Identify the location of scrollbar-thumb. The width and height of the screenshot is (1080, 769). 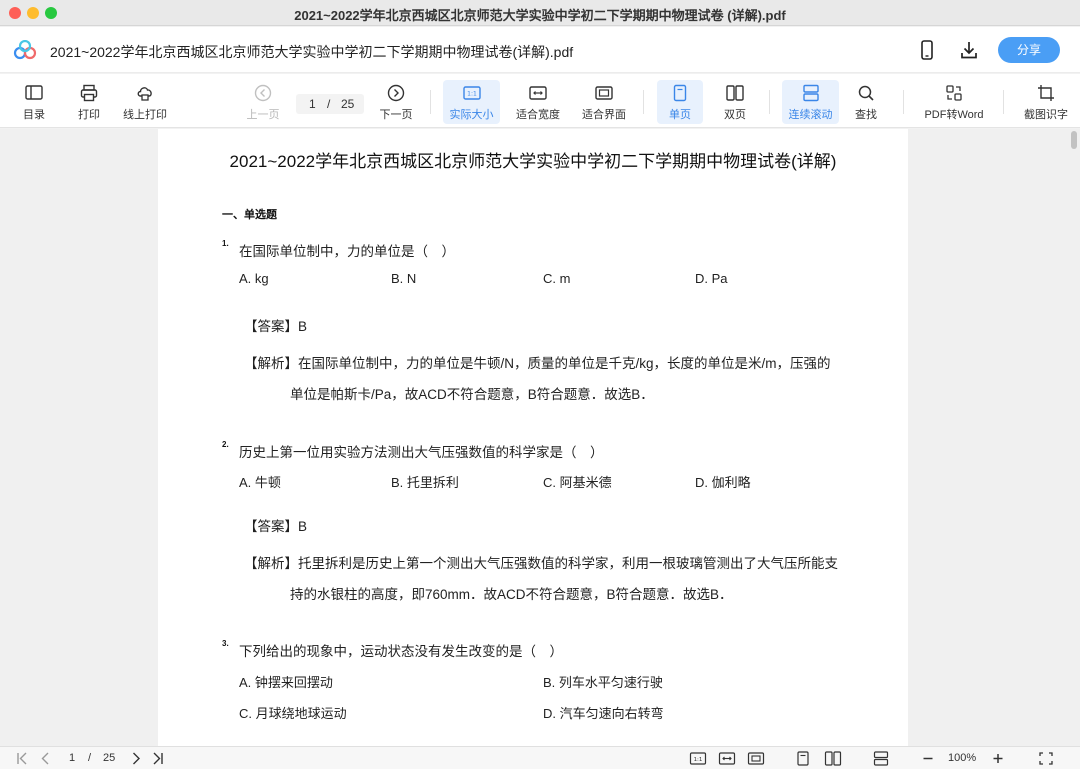
(1074, 140).